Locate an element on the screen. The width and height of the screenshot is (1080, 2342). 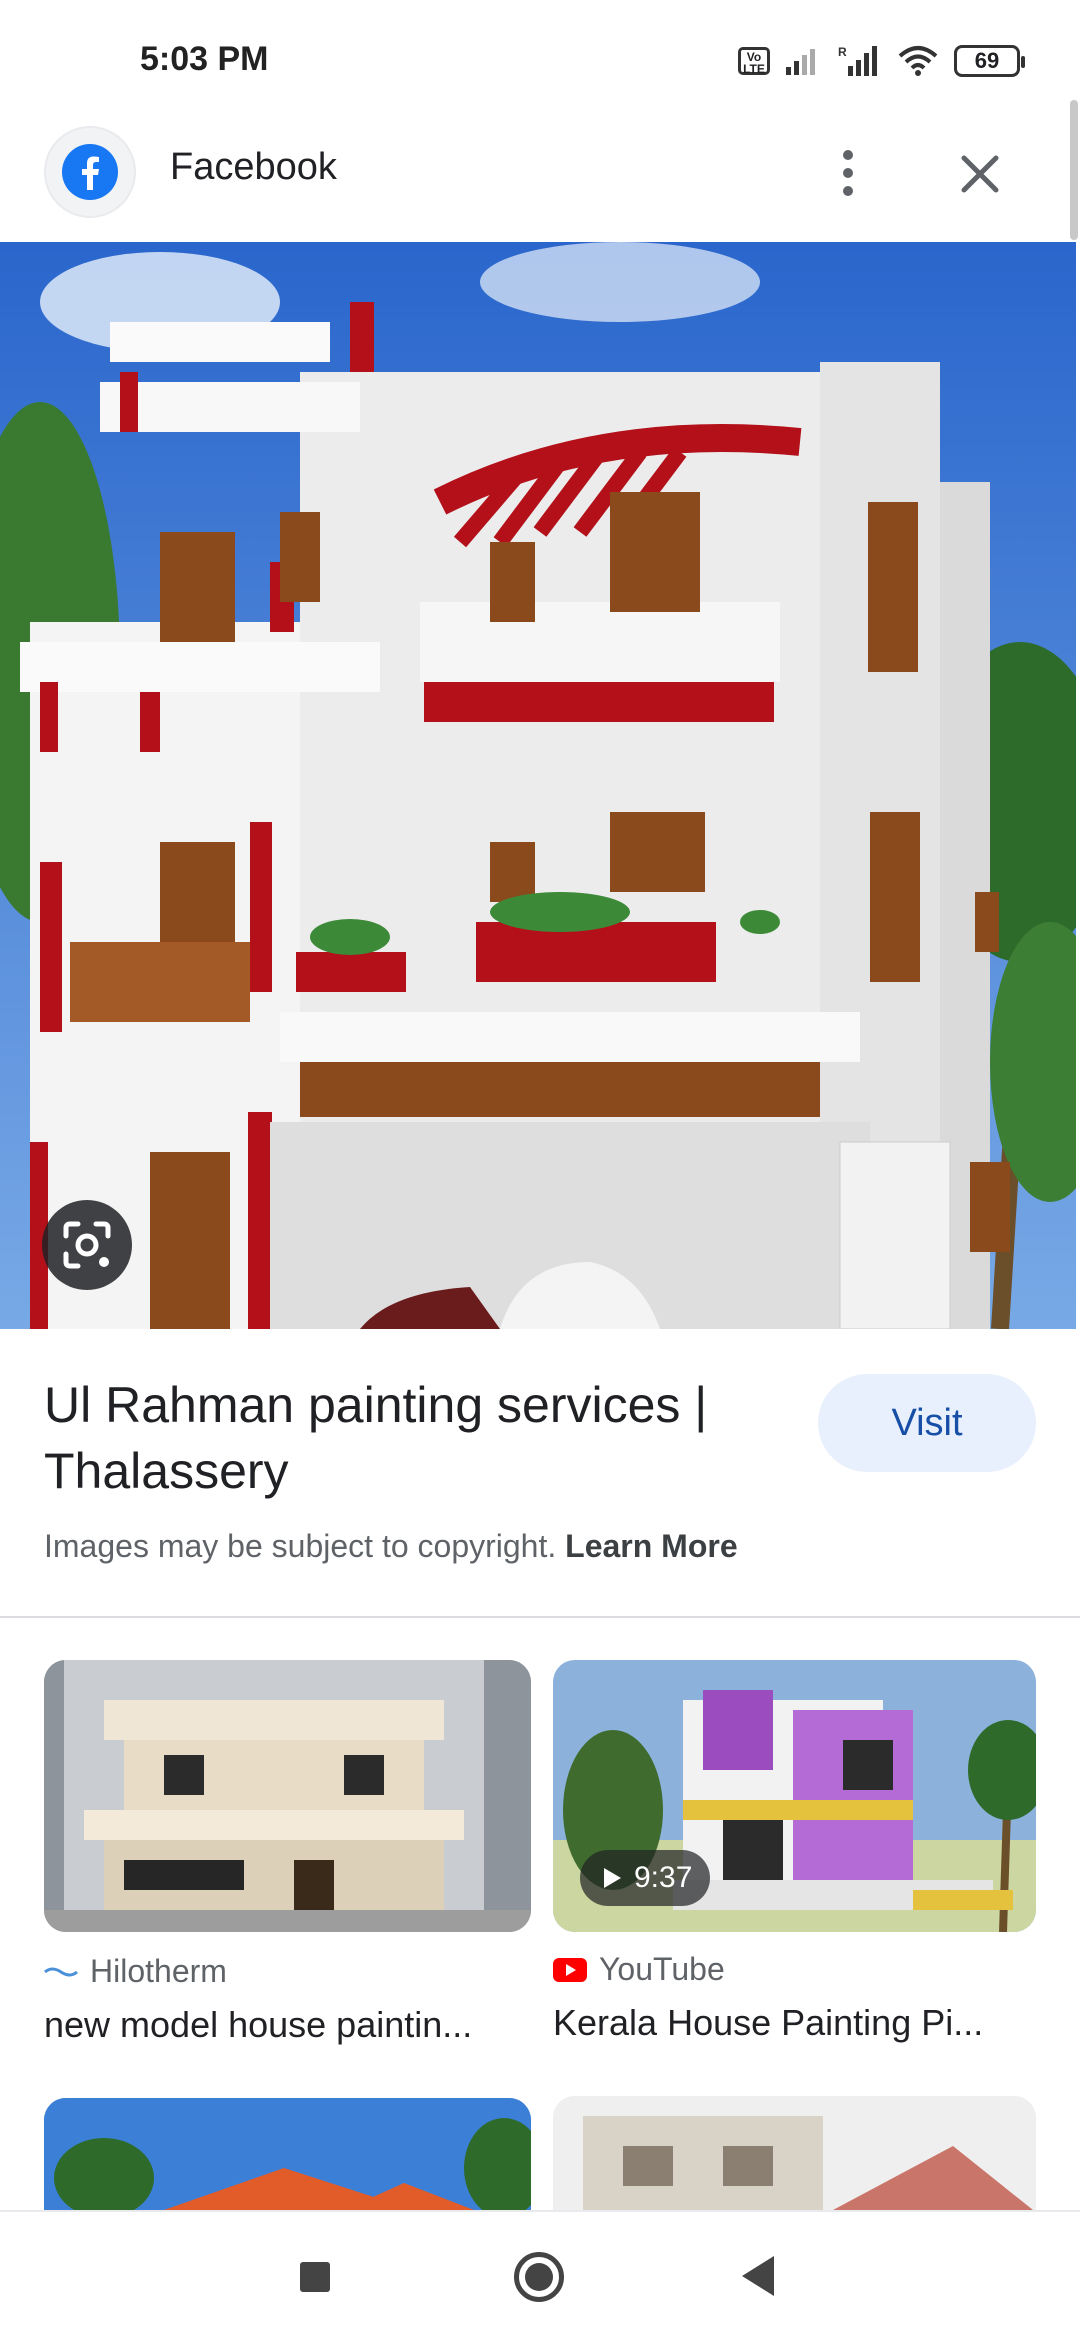
signal-roaming-icon: R is located at coordinates (857, 60).